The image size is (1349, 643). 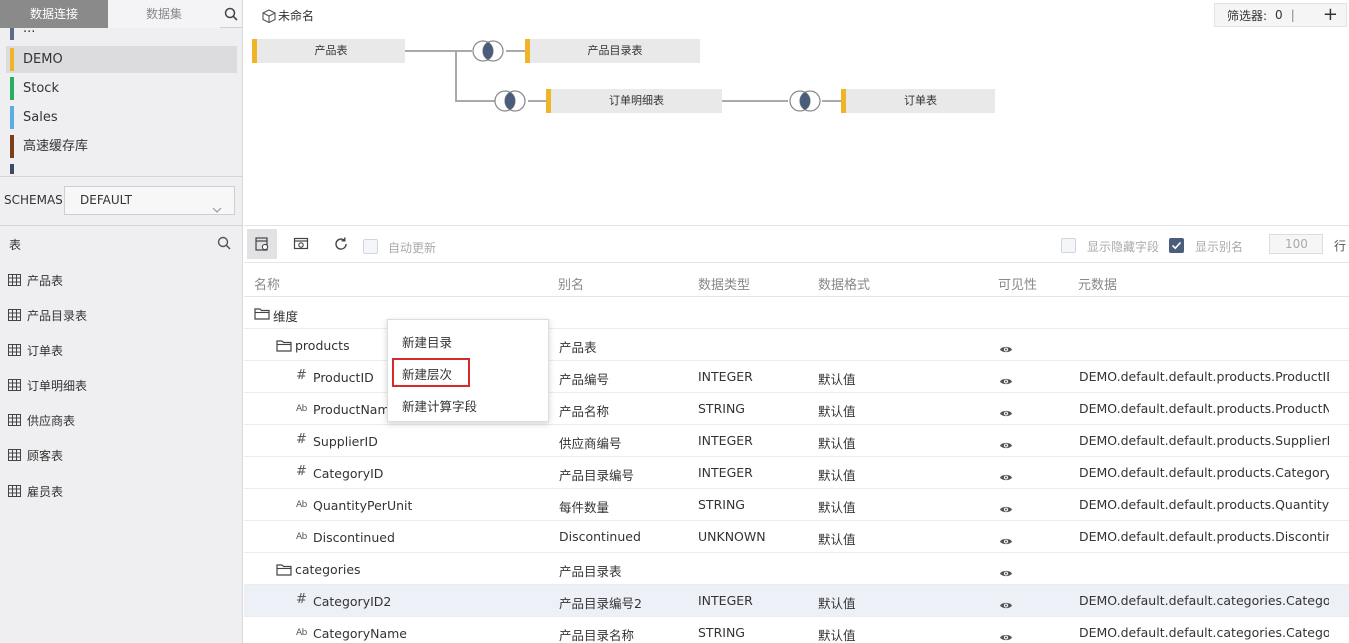 I want to click on tab-data-connection: 数据连接, so click(x=54, y=14).